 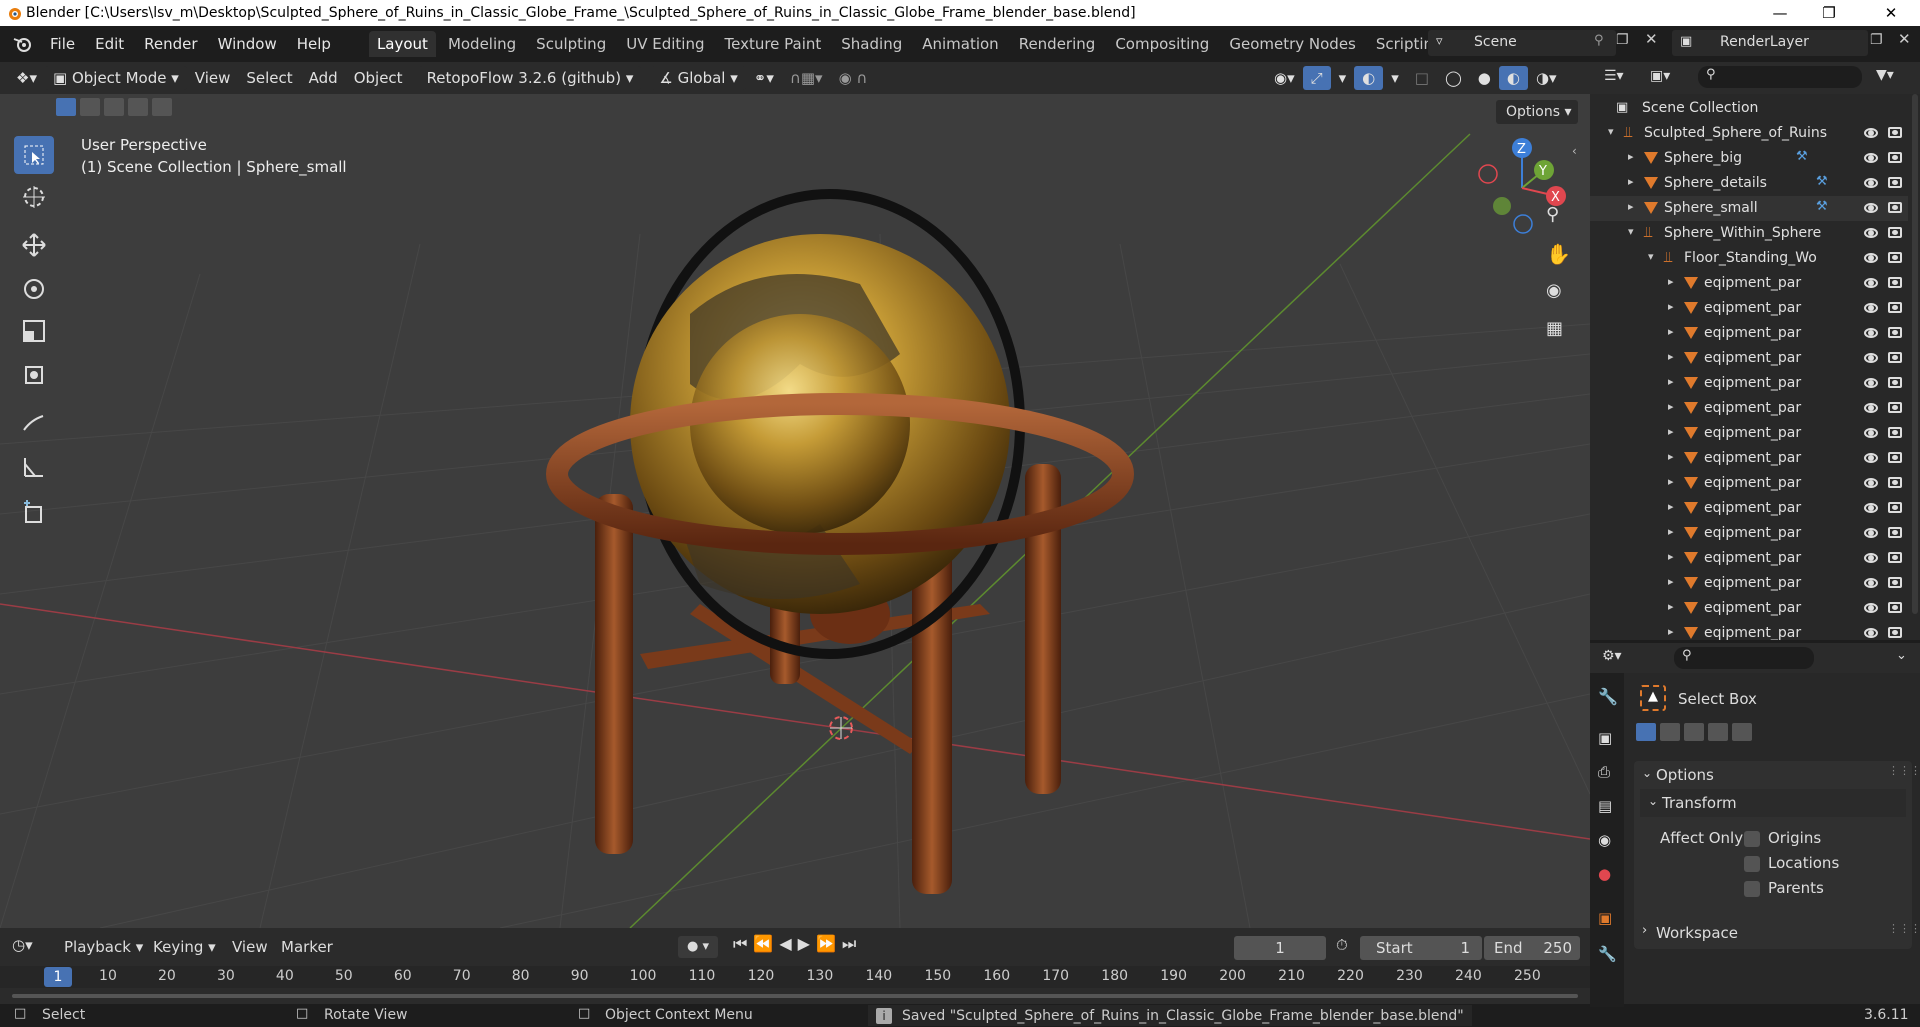 I want to click on jump-end-icon: ⏭, so click(x=849, y=944).